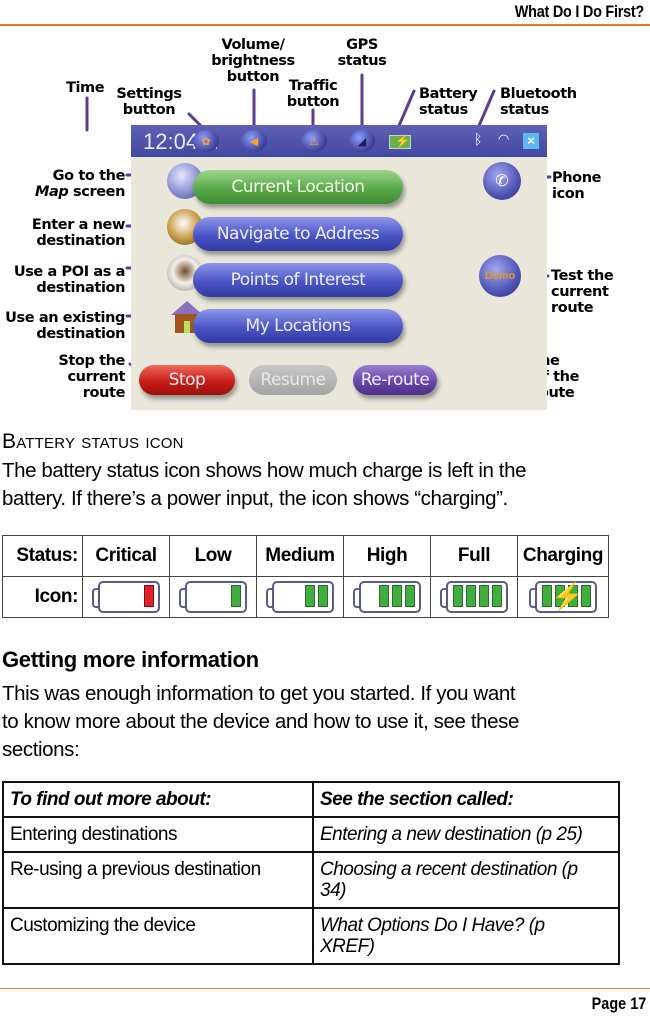 This screenshot has width=650, height=1017. Describe the element at coordinates (563, 556) in the screenshot. I see `status-charging: Charging` at that location.